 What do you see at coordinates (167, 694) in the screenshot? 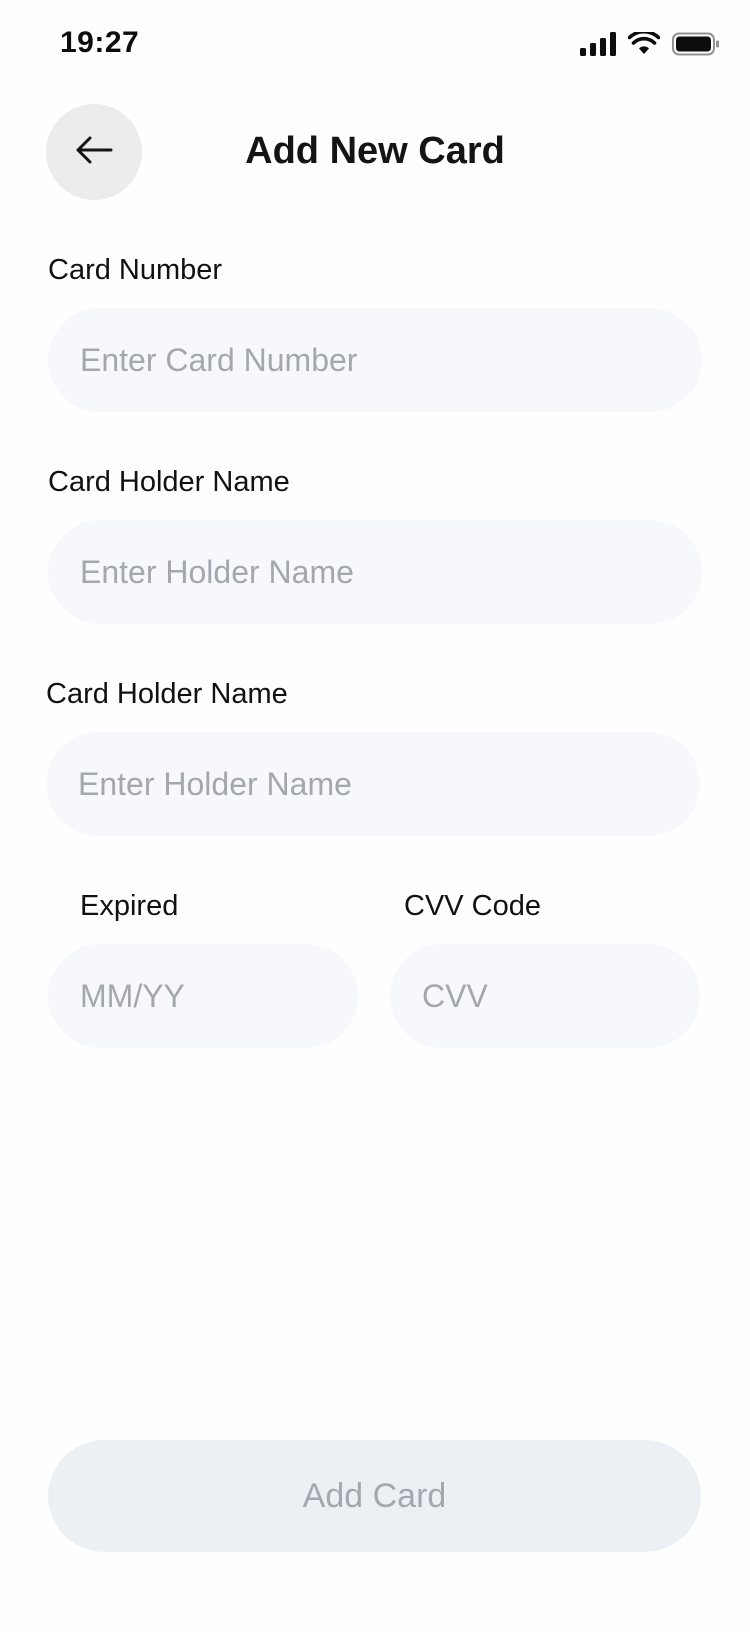
I see `holder-name-2-label: Card Holder Name` at bounding box center [167, 694].